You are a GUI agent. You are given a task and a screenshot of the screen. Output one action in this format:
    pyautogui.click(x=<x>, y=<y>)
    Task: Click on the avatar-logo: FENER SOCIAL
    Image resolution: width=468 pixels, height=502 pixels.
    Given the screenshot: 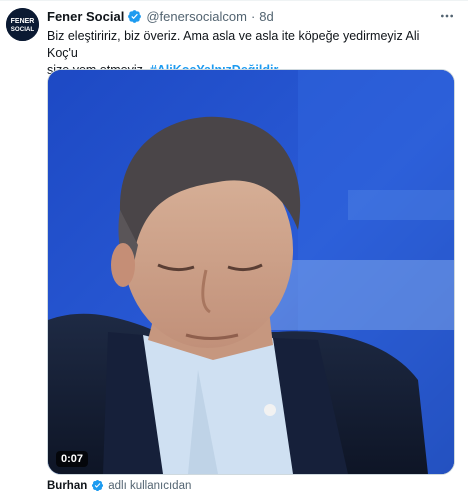 What is the action you would take?
    pyautogui.click(x=22, y=24)
    